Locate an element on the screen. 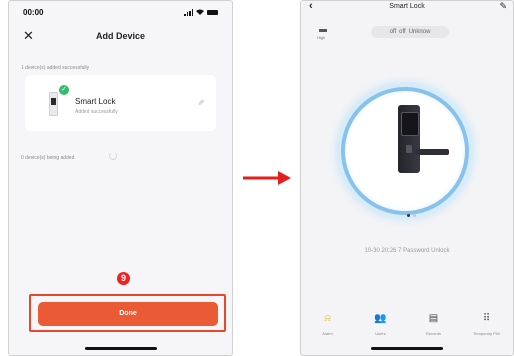  lock-status-pills: off off Unknow is located at coordinates (410, 32).